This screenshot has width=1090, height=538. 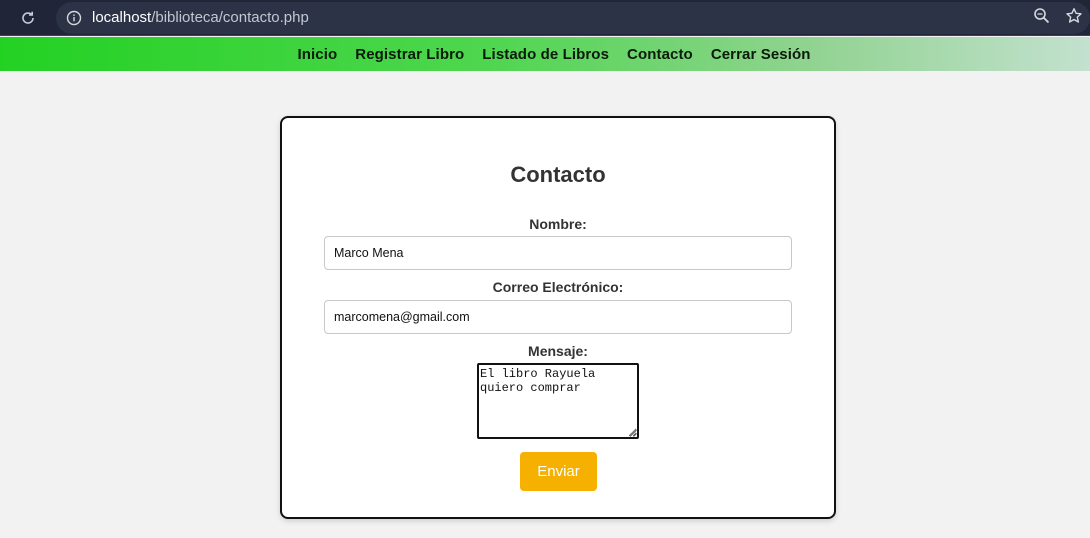 I want to click on submit-button: Enviar, so click(x=558, y=471).